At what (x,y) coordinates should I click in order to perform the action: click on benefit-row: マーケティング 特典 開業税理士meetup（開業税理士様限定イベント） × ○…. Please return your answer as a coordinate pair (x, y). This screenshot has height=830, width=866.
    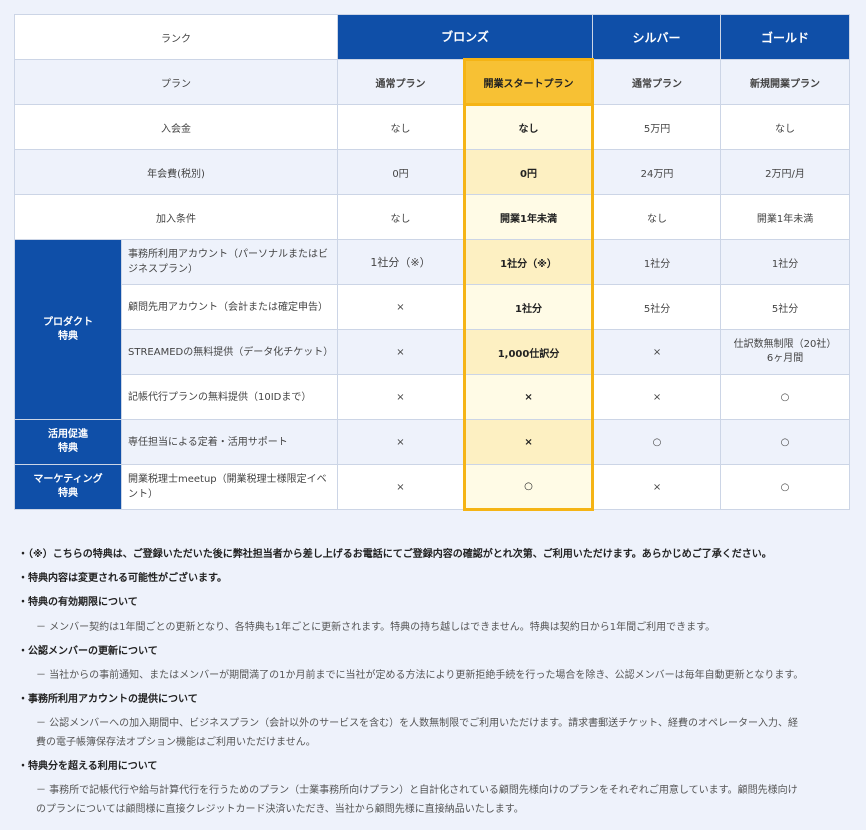
    Looking at the image, I should click on (432, 487).